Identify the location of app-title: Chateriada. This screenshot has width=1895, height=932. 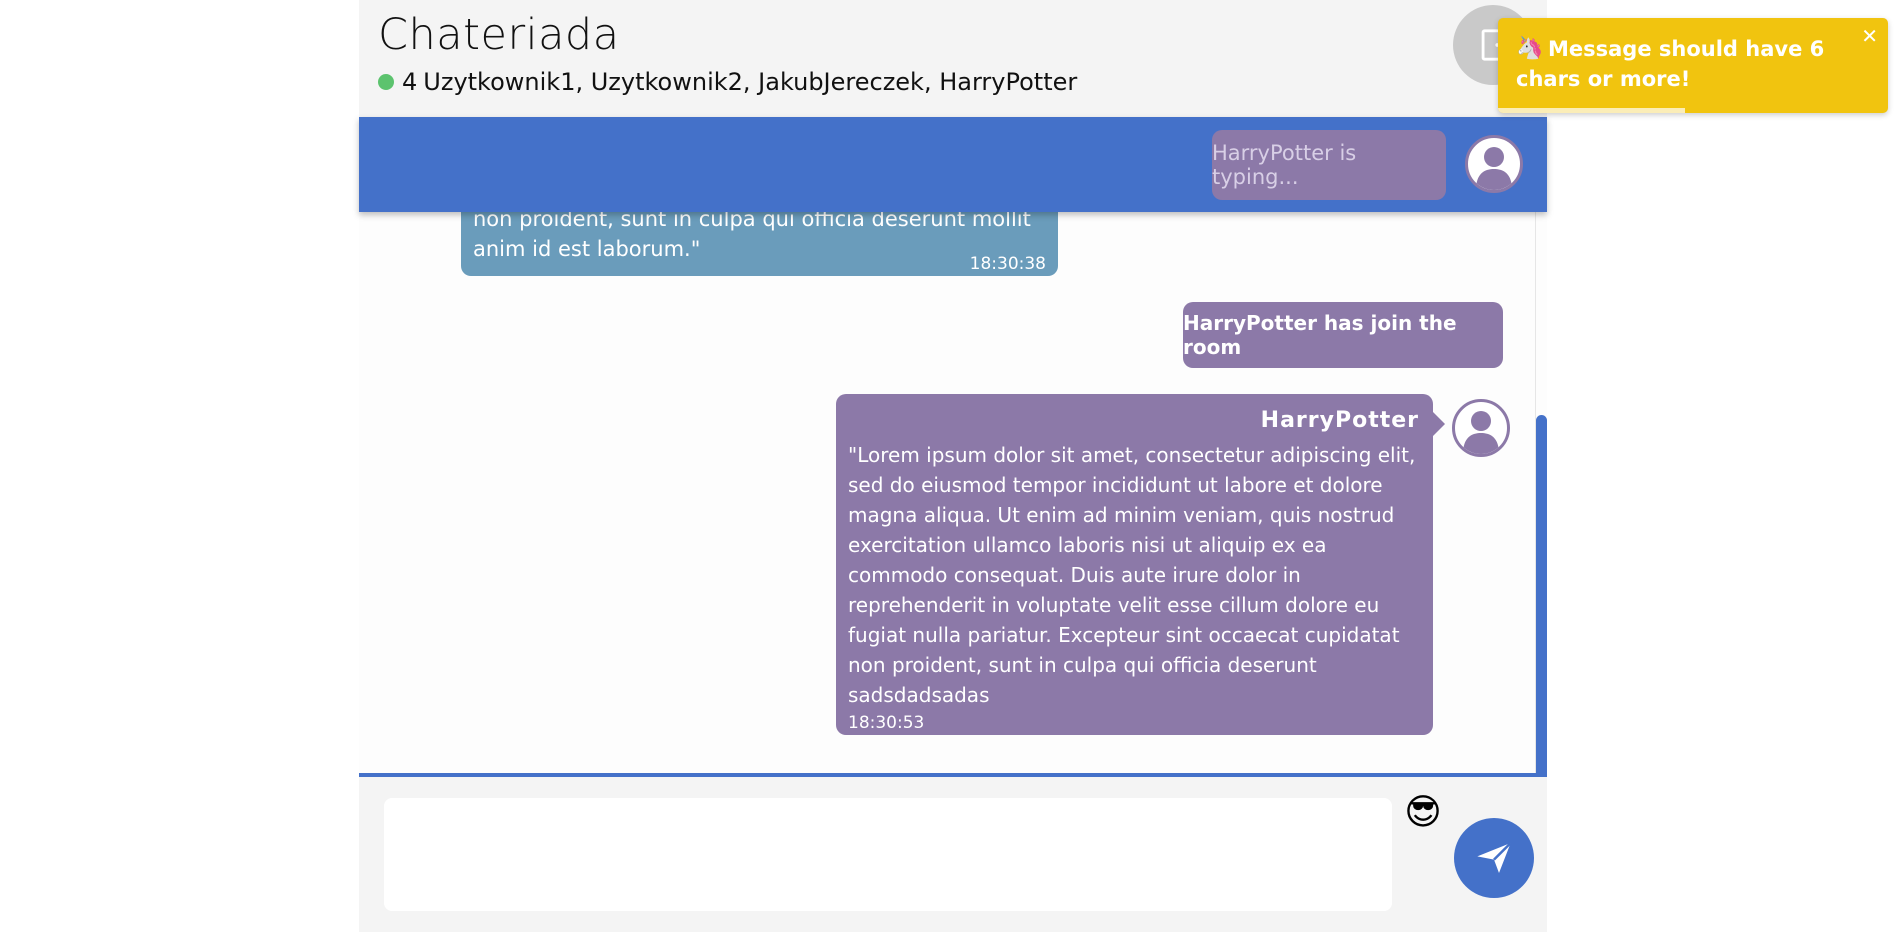
(499, 35).